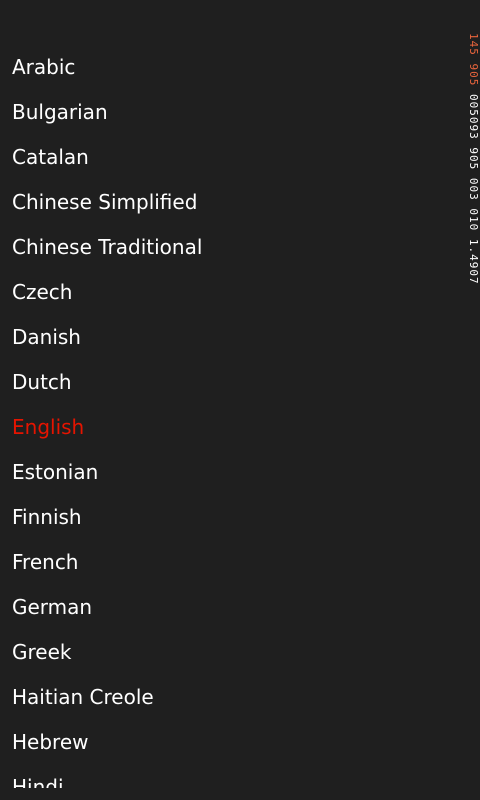 Image resolution: width=480 pixels, height=800 pixels. What do you see at coordinates (235, 202) in the screenshot?
I see `language-item-chinese-simplified: Chinese Simplified` at bounding box center [235, 202].